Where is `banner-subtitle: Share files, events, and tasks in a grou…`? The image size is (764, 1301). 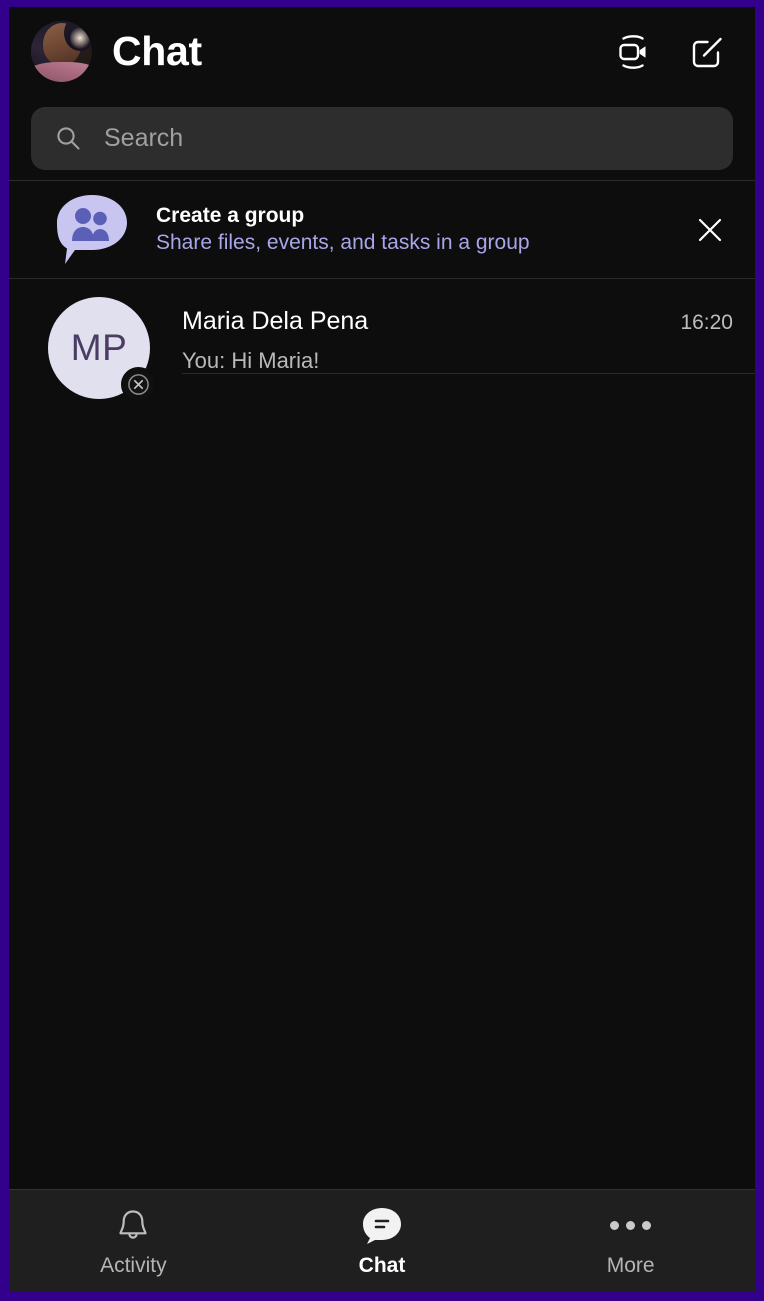
banner-subtitle: Share files, events, and tasks in a grou… is located at coordinates (343, 242).